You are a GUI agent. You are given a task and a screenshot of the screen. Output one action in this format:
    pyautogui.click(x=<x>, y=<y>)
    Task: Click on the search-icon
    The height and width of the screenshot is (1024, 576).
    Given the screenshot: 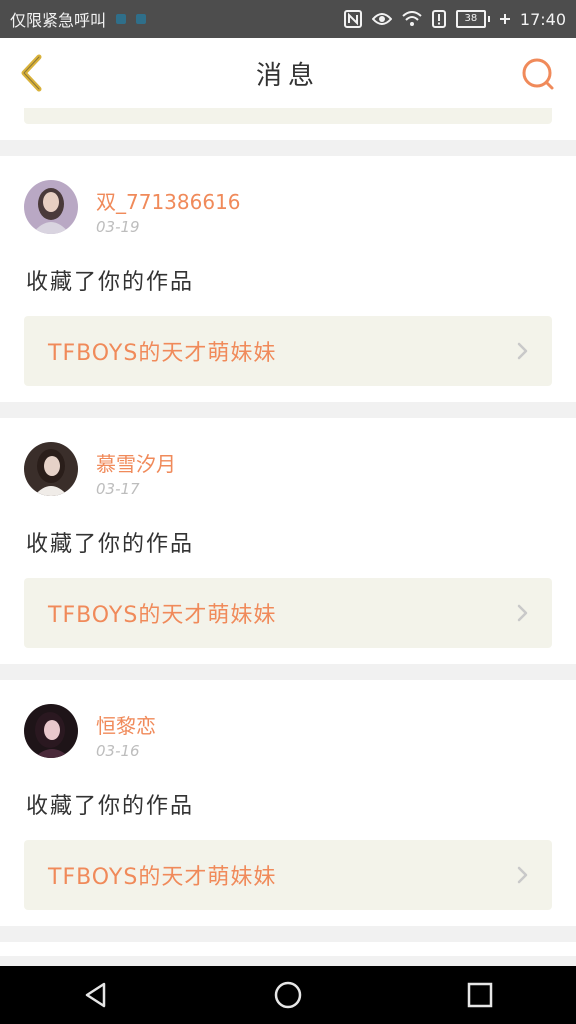 What is the action you would take?
    pyautogui.click(x=538, y=74)
    